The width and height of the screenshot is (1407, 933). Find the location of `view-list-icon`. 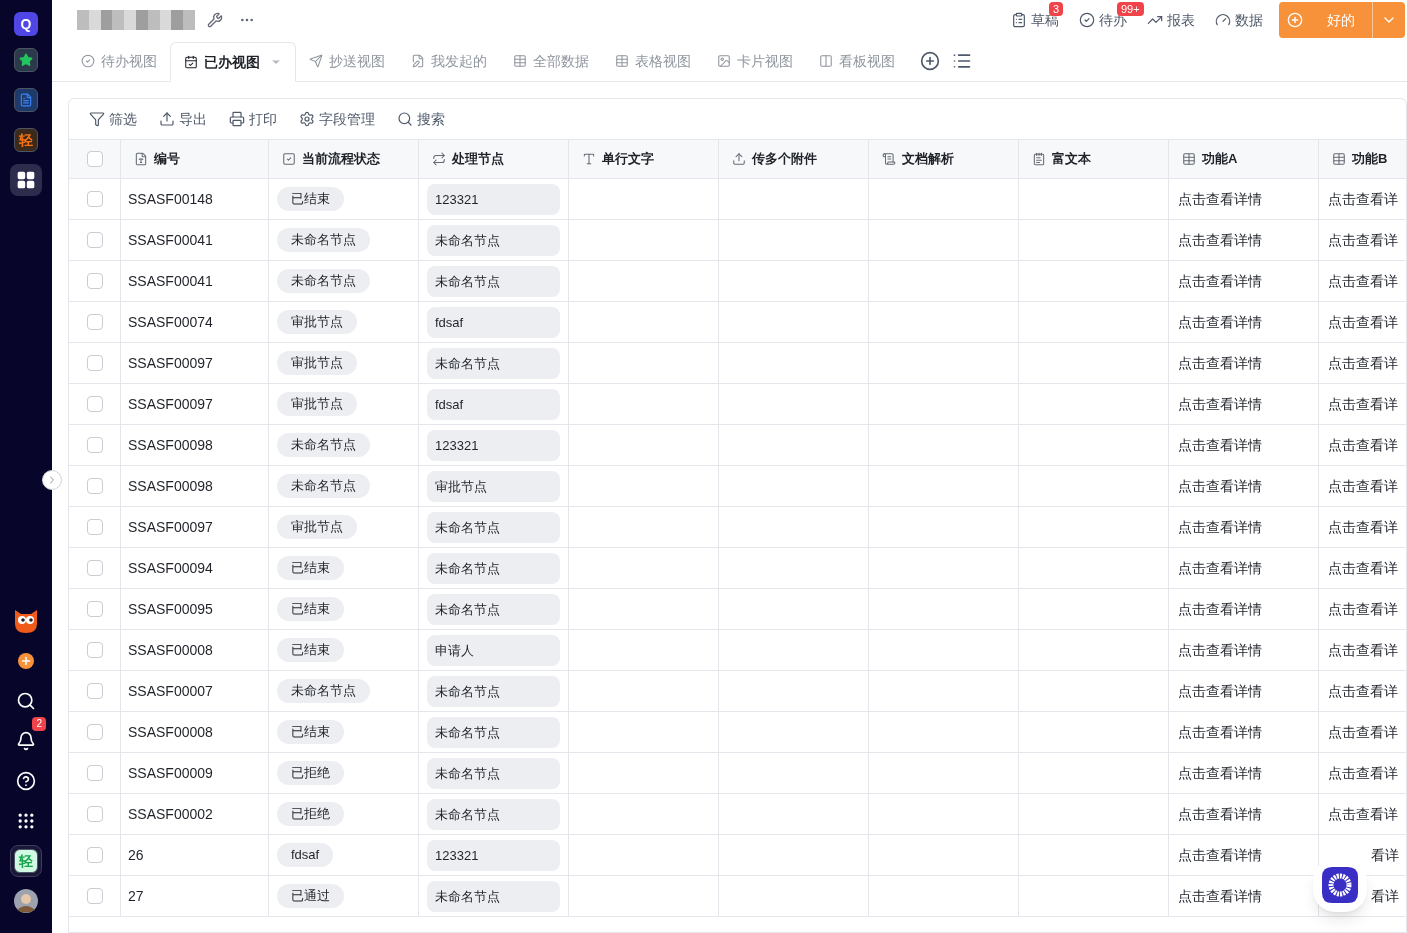

view-list-icon is located at coordinates (962, 61).